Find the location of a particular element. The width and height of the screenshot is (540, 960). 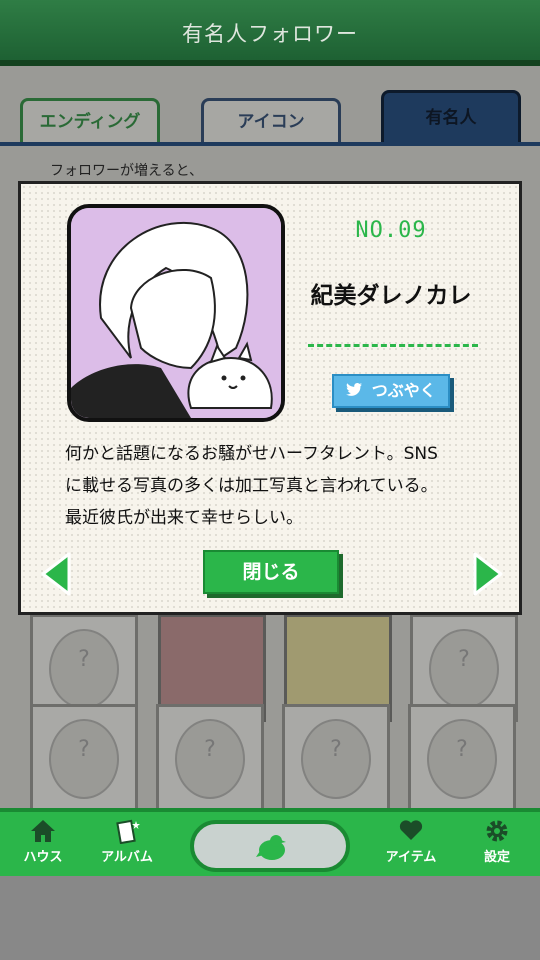

footer-area is located at coordinates (270, 918).